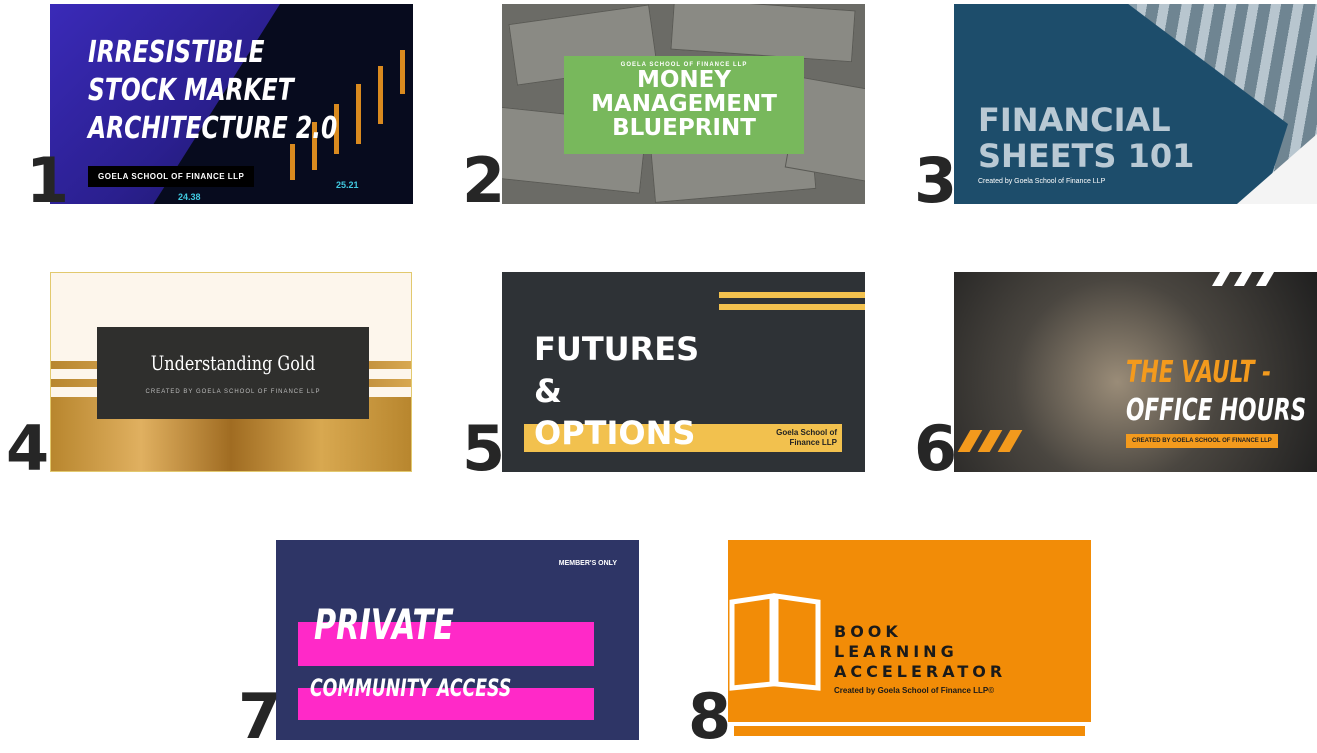  What do you see at coordinates (233, 363) in the screenshot?
I see `card-title: Understanding Gold` at bounding box center [233, 363].